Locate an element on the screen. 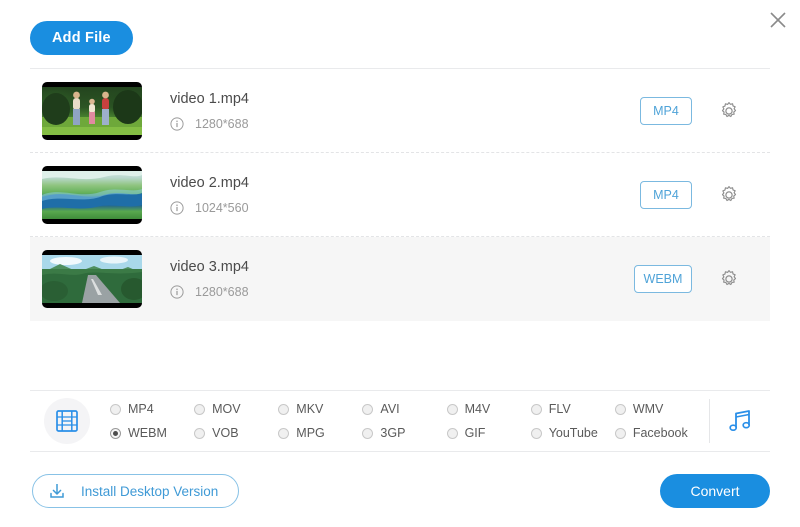 This screenshot has height=527, width=800. format-label: MKV is located at coordinates (310, 409).